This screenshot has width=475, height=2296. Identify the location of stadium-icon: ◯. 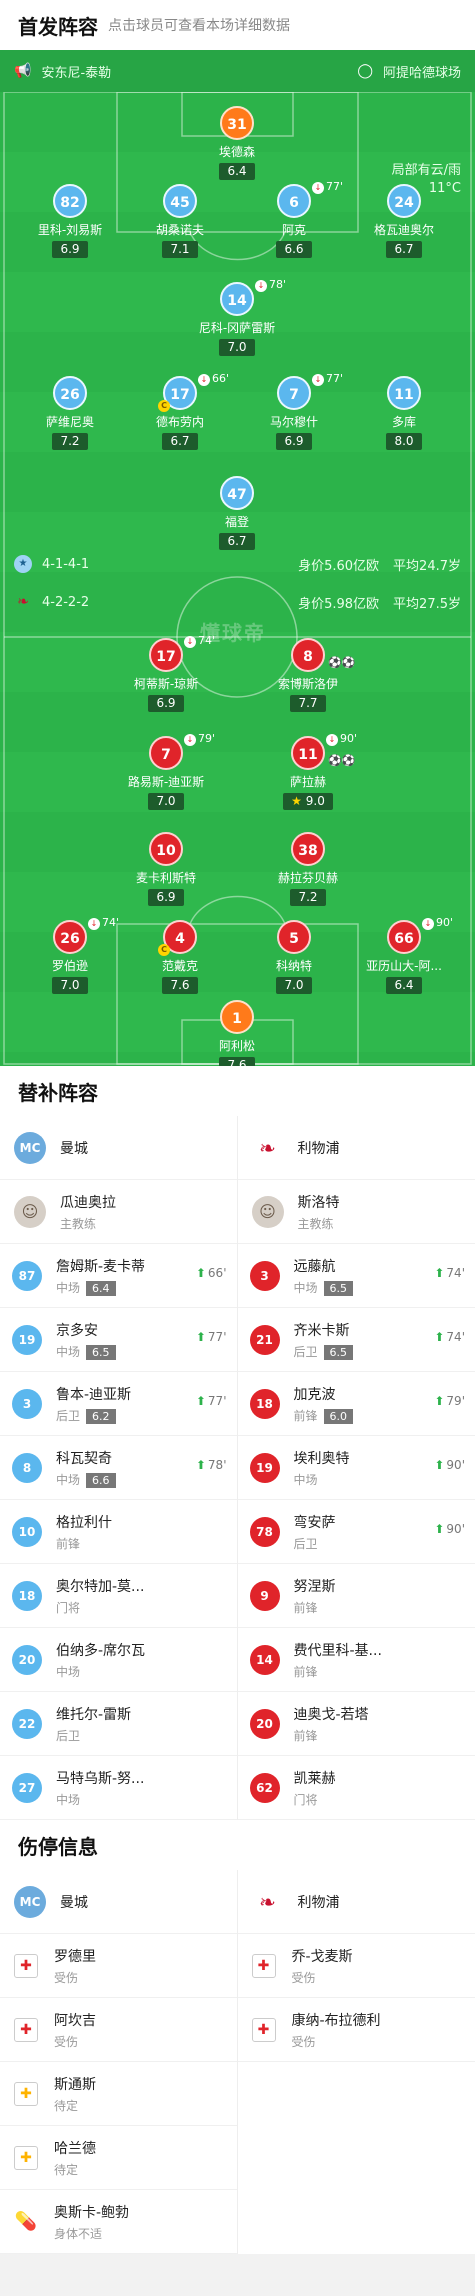
(365, 71).